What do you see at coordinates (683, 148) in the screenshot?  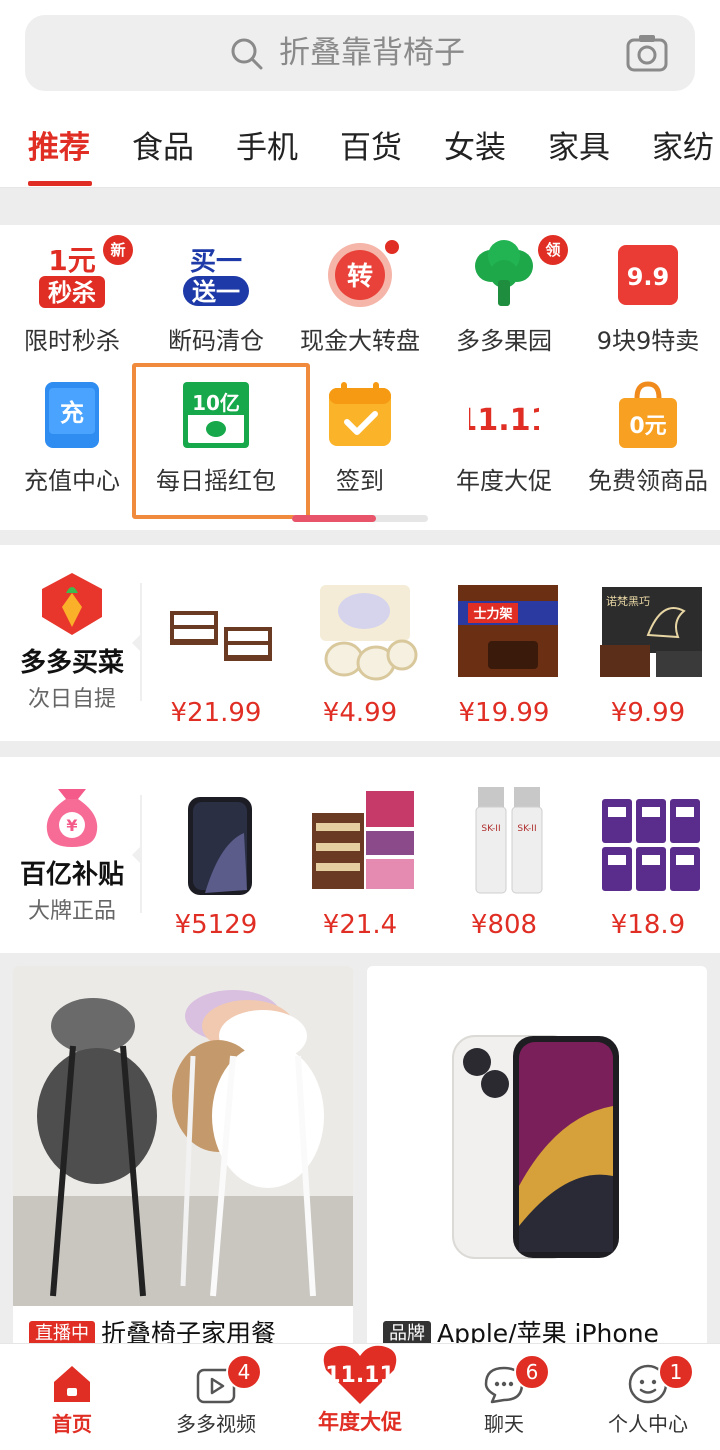 I see `tab-home-textile: 家纺` at bounding box center [683, 148].